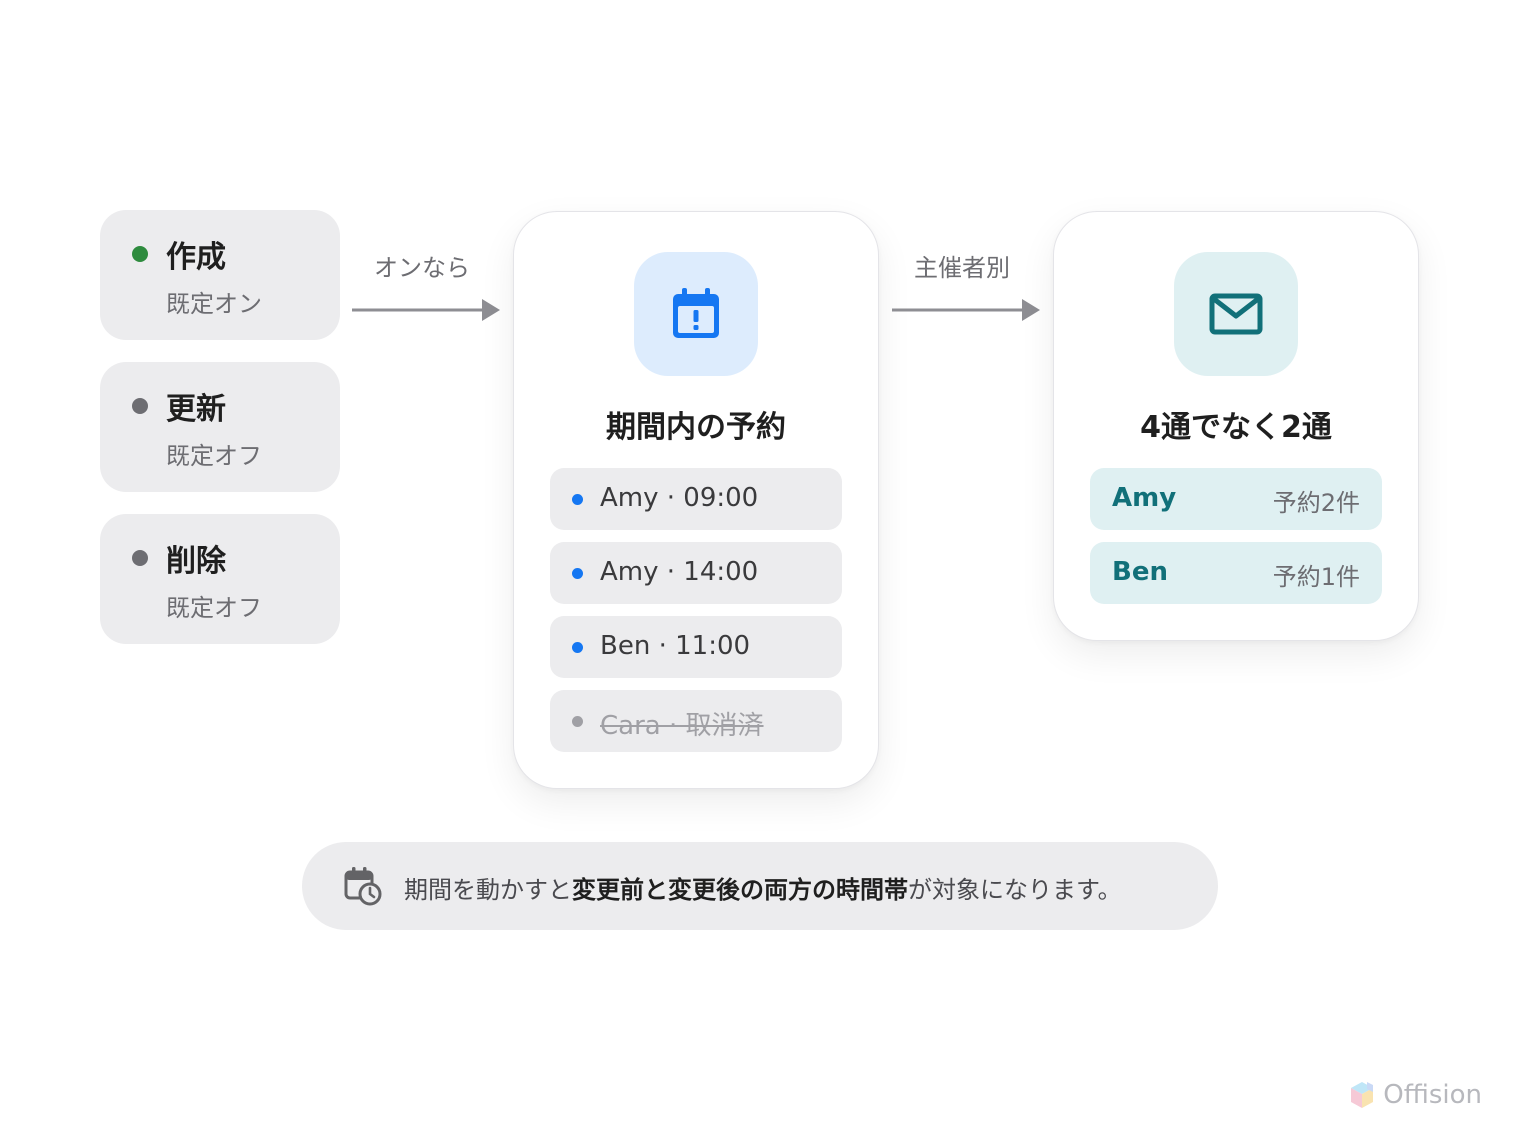 This screenshot has width=1520, height=1140. Describe the element at coordinates (1015, 890) in the screenshot. I see `footnote-suffix: が対象になります。` at that location.